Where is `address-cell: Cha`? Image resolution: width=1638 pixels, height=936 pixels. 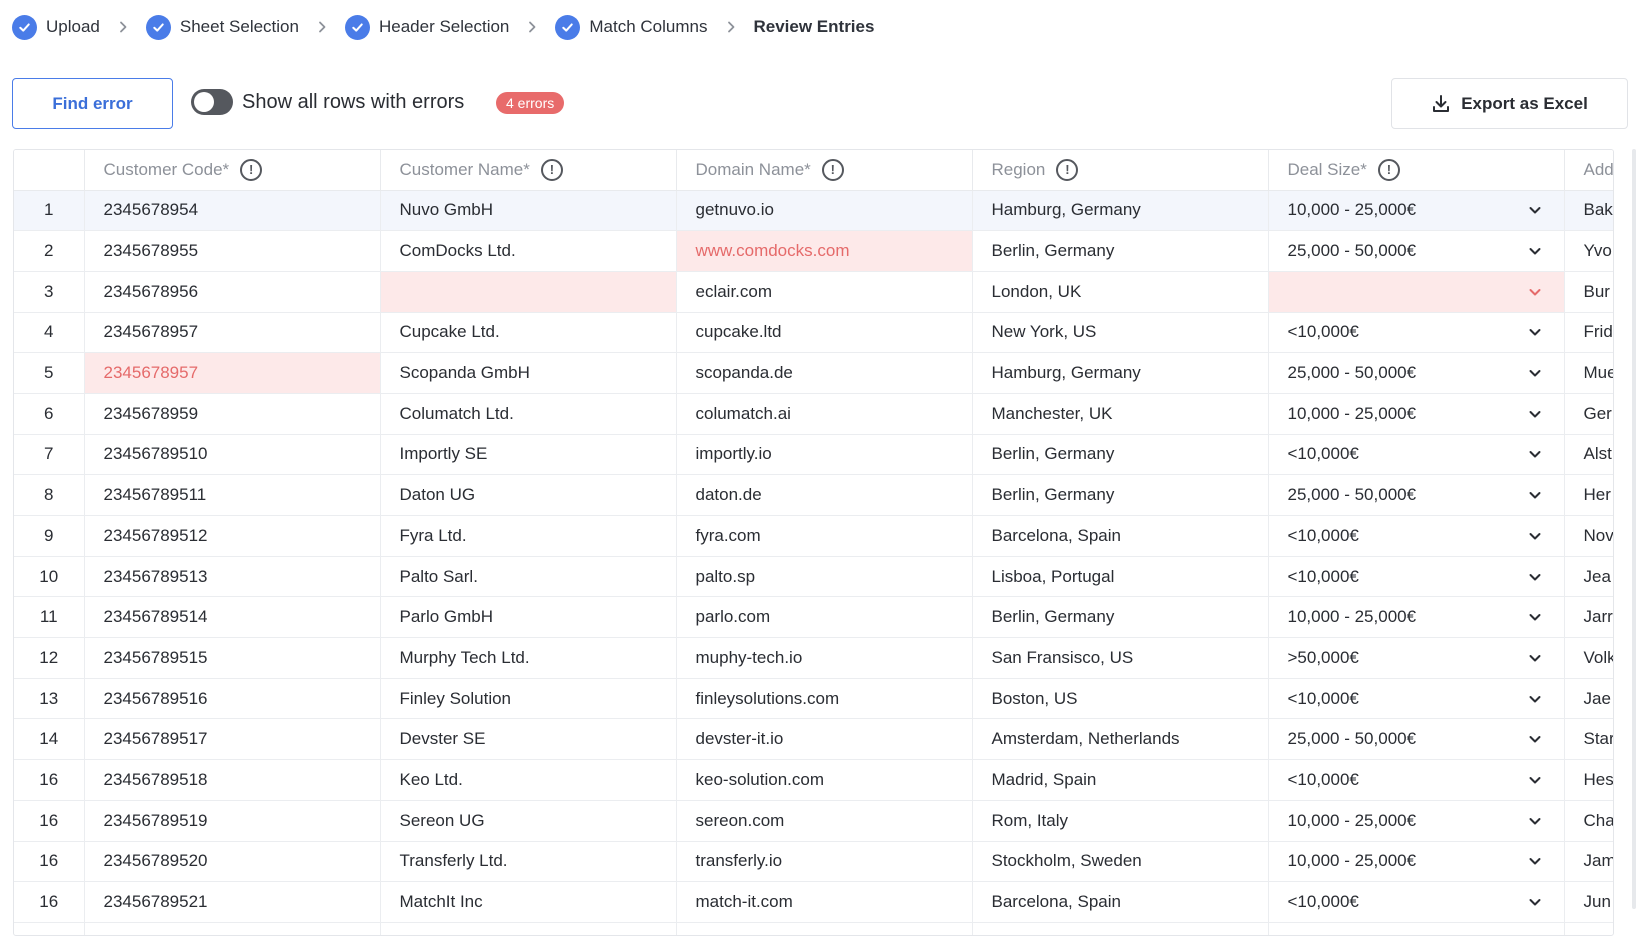
address-cell: Cha is located at coordinates (1588, 821).